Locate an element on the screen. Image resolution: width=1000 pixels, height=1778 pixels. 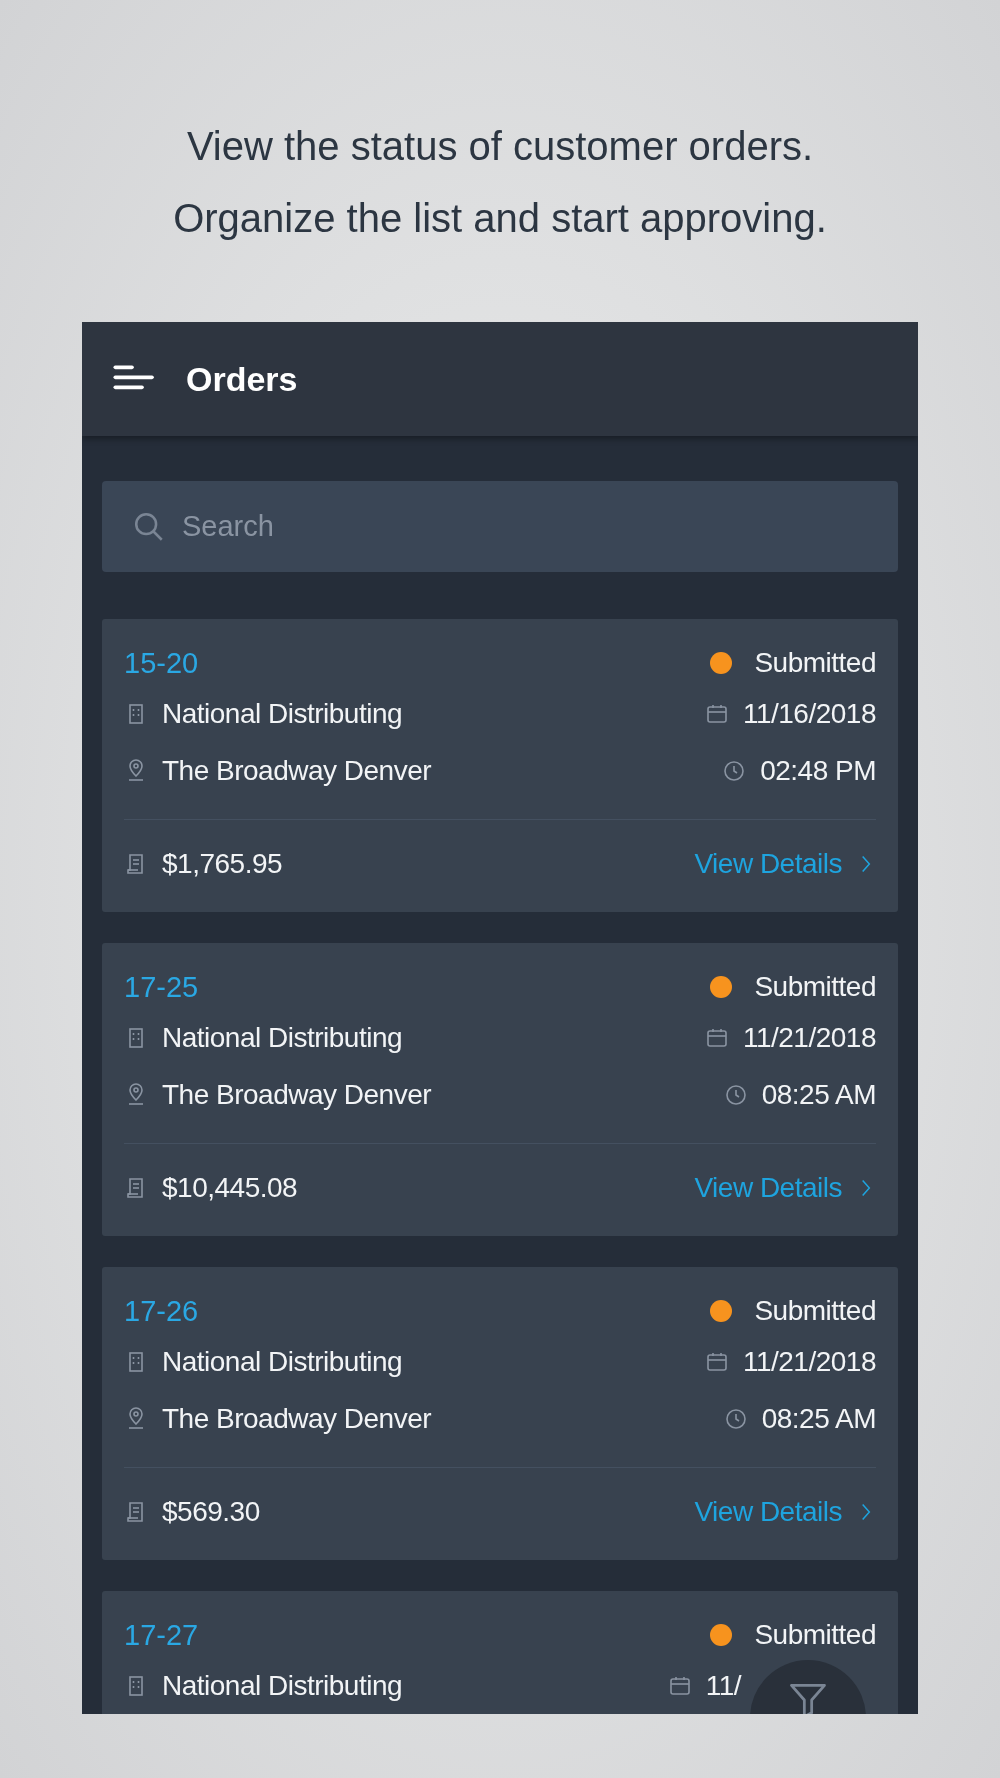
screen-title: Orders is located at coordinates (242, 379).